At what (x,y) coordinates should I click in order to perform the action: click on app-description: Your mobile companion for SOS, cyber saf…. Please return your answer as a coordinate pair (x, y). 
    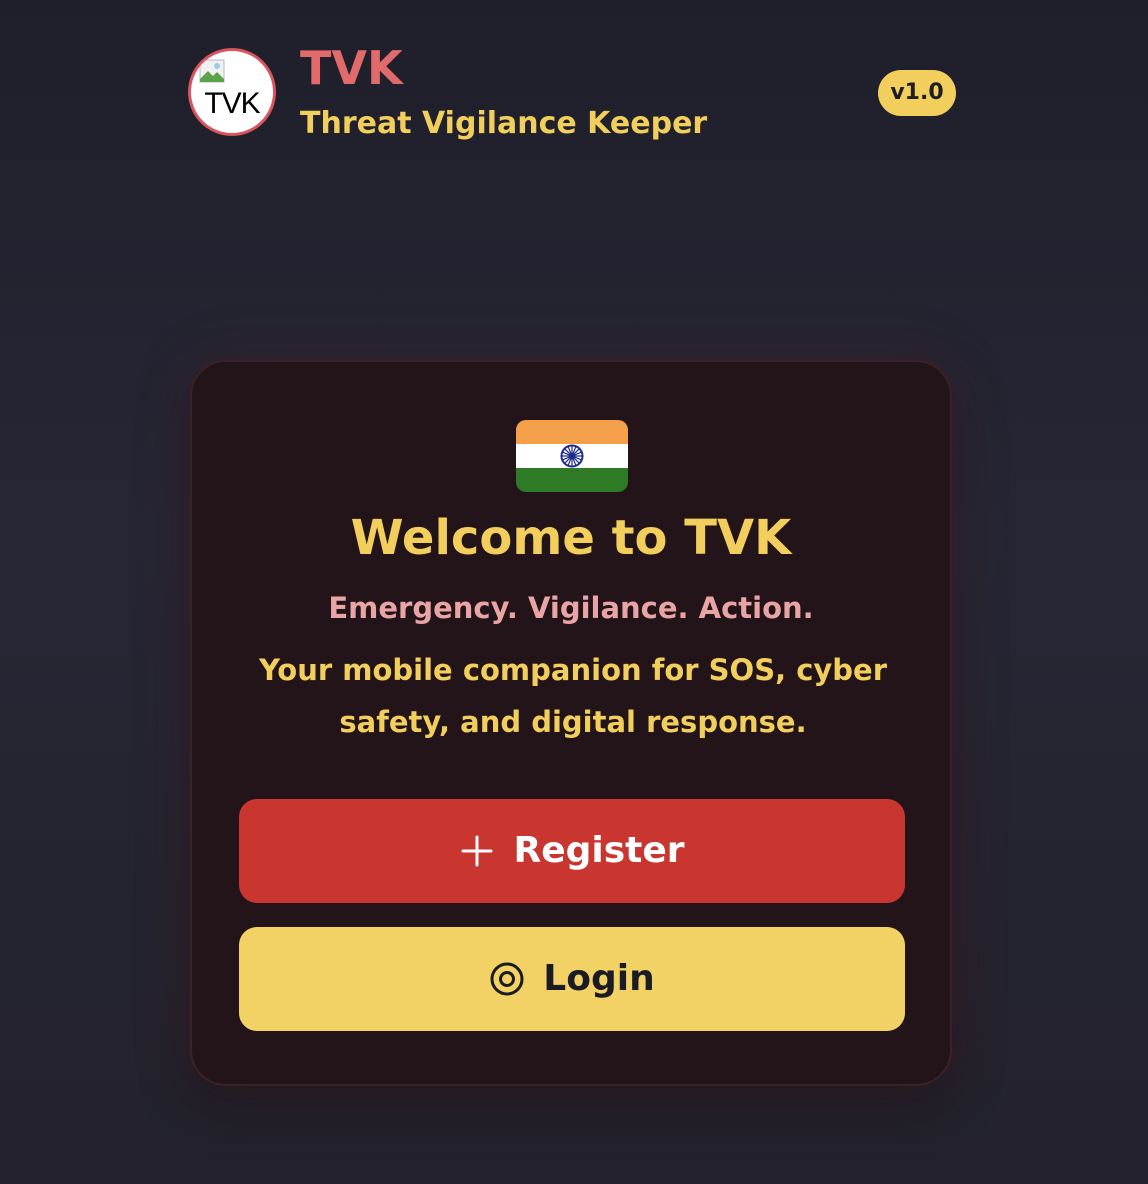
    Looking at the image, I should click on (573, 696).